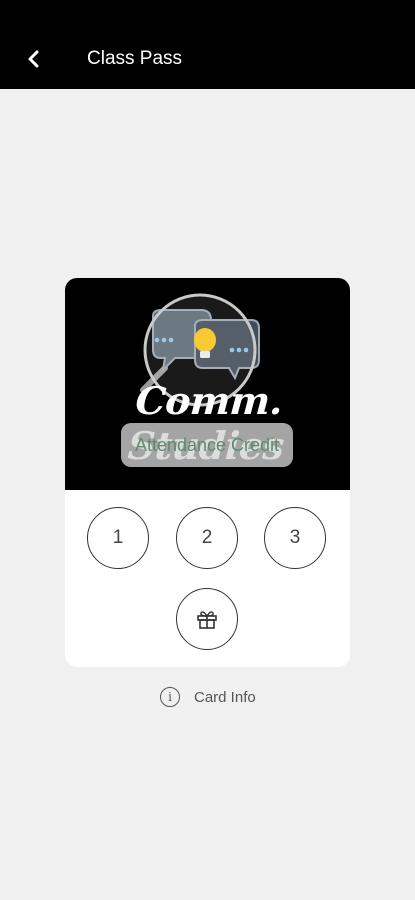  Describe the element at coordinates (118, 538) in the screenshot. I see `stamp-1: 1` at that location.